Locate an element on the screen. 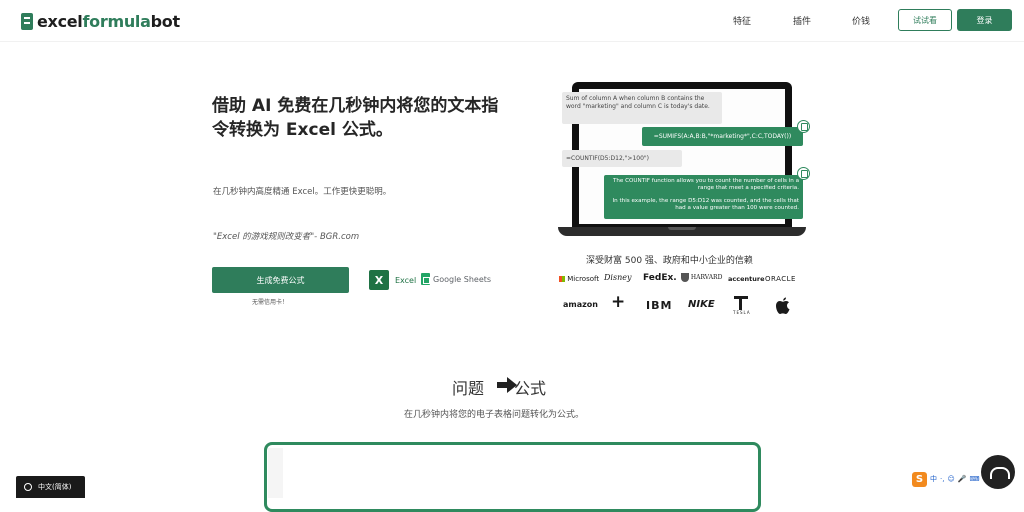 The width and height of the screenshot is (1024, 512). apple-icon is located at coordinates (783, 306).